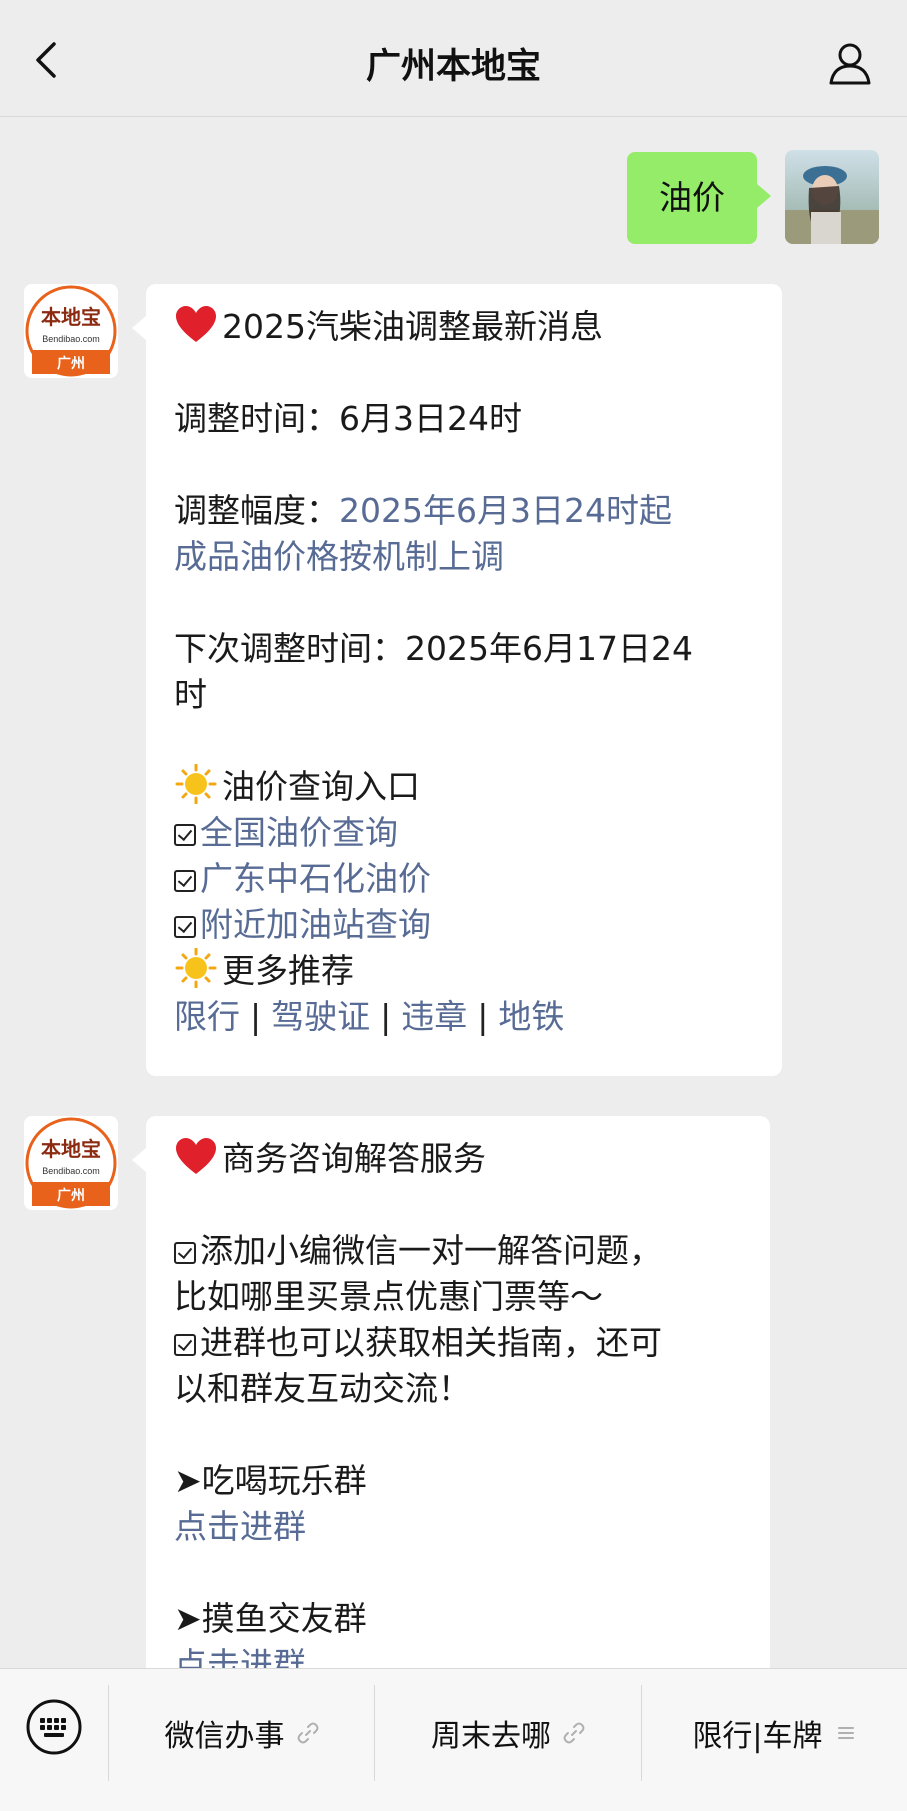 This screenshot has height=1811, width=907. I want to click on outgoing-message-row: 油价, so click(679, 197).